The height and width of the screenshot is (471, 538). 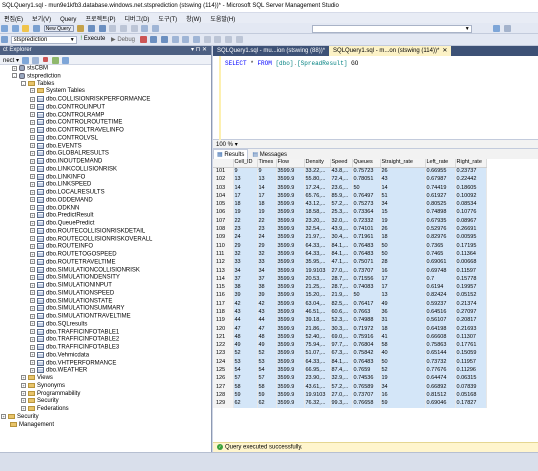 What do you see at coordinates (223, 196) in the screenshot?
I see `row-number: 104` at bounding box center [223, 196].